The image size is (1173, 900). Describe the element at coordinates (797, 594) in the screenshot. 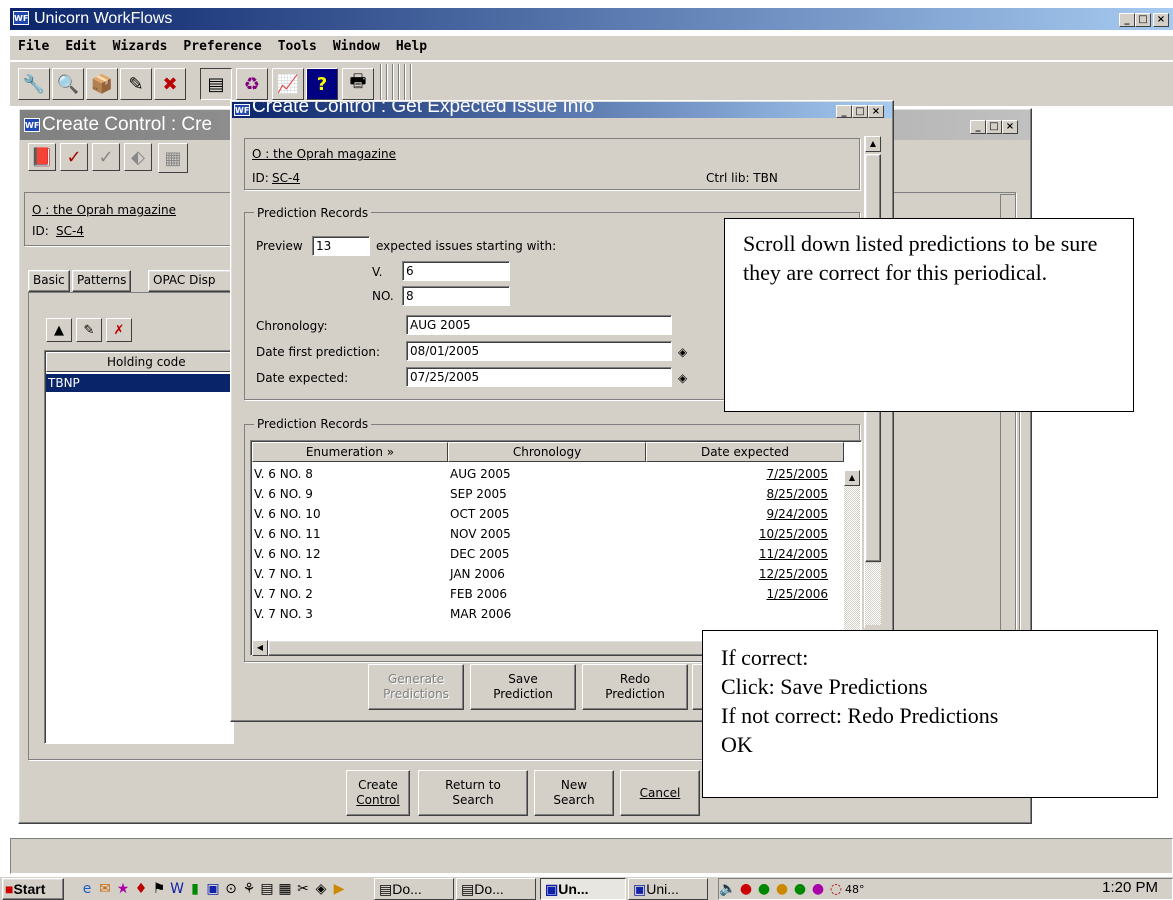

I see `date-cell: 1/25/2006` at that location.